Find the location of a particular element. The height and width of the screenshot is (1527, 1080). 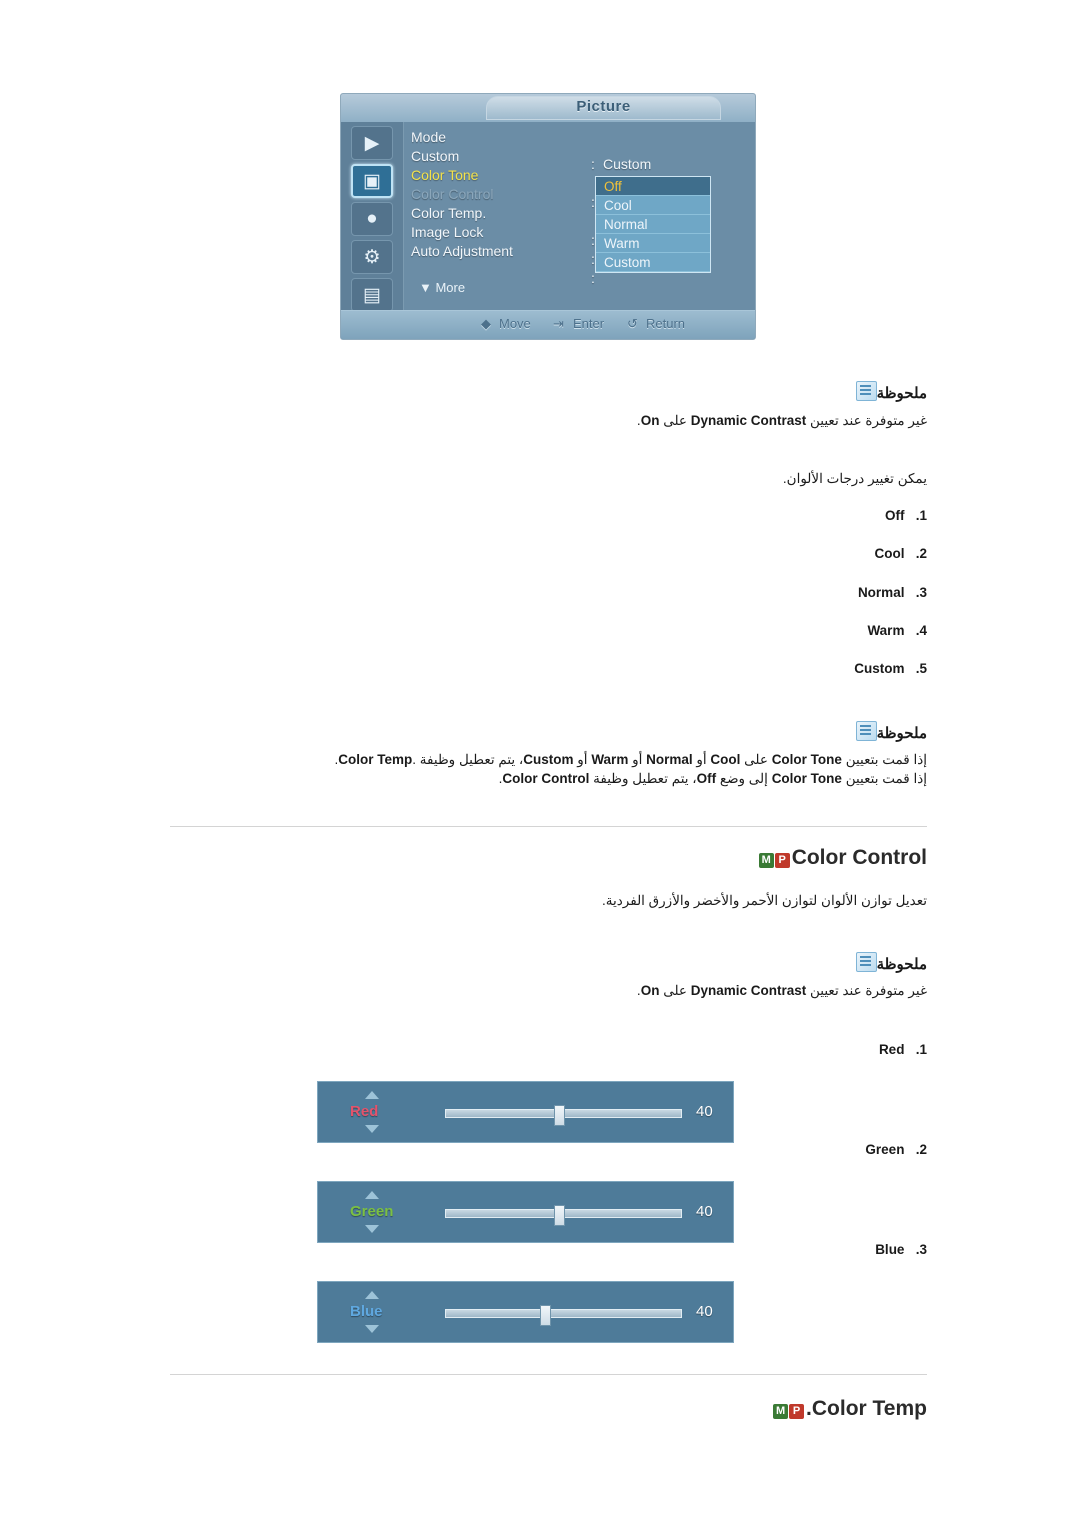

note-3-title: ملحوظة is located at coordinates (889, 962).